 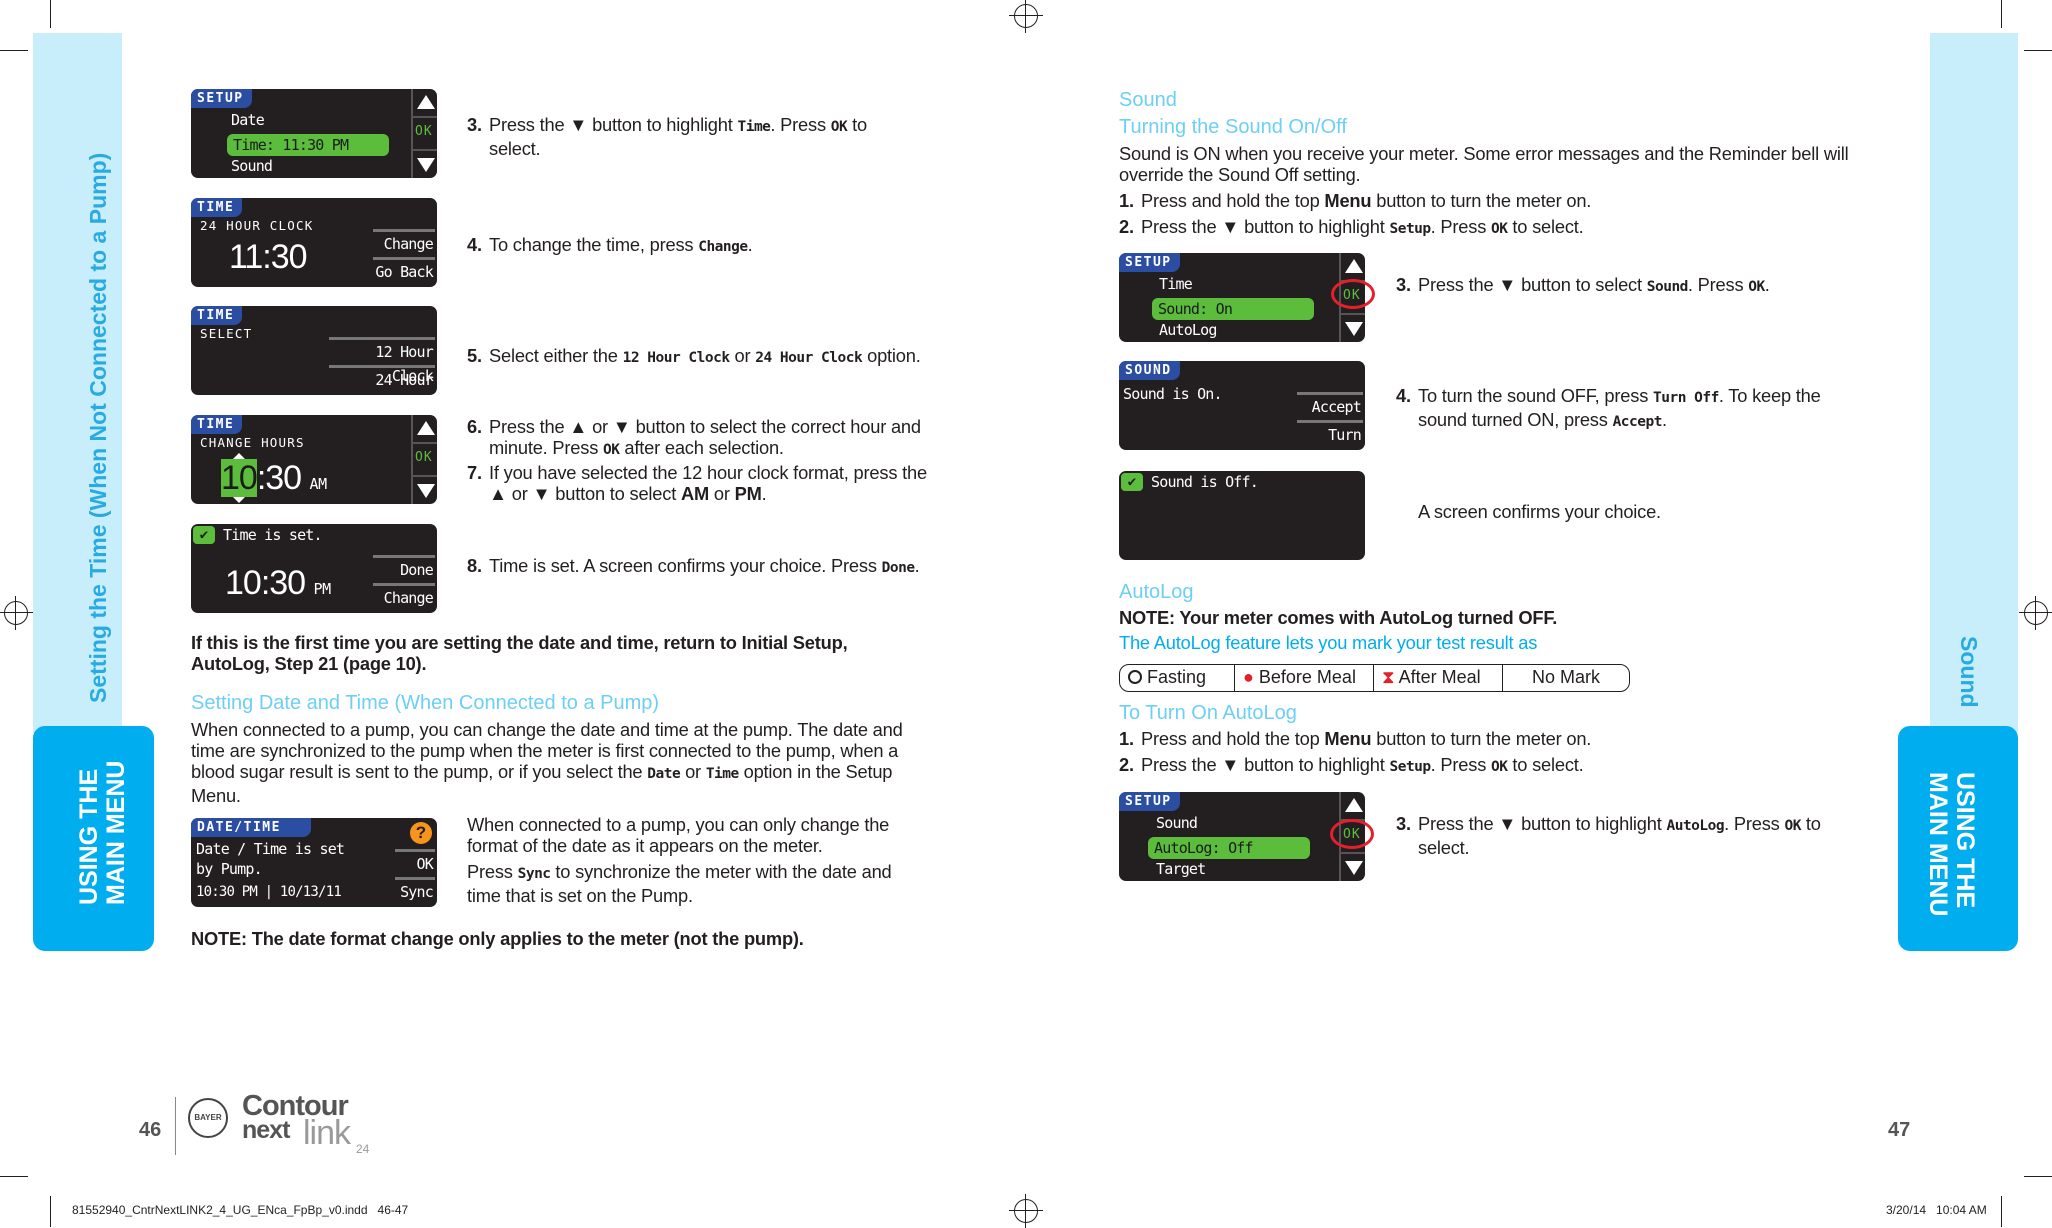 I want to click on marker-after-meal: ⧗ After Meal, so click(x=1438, y=678).